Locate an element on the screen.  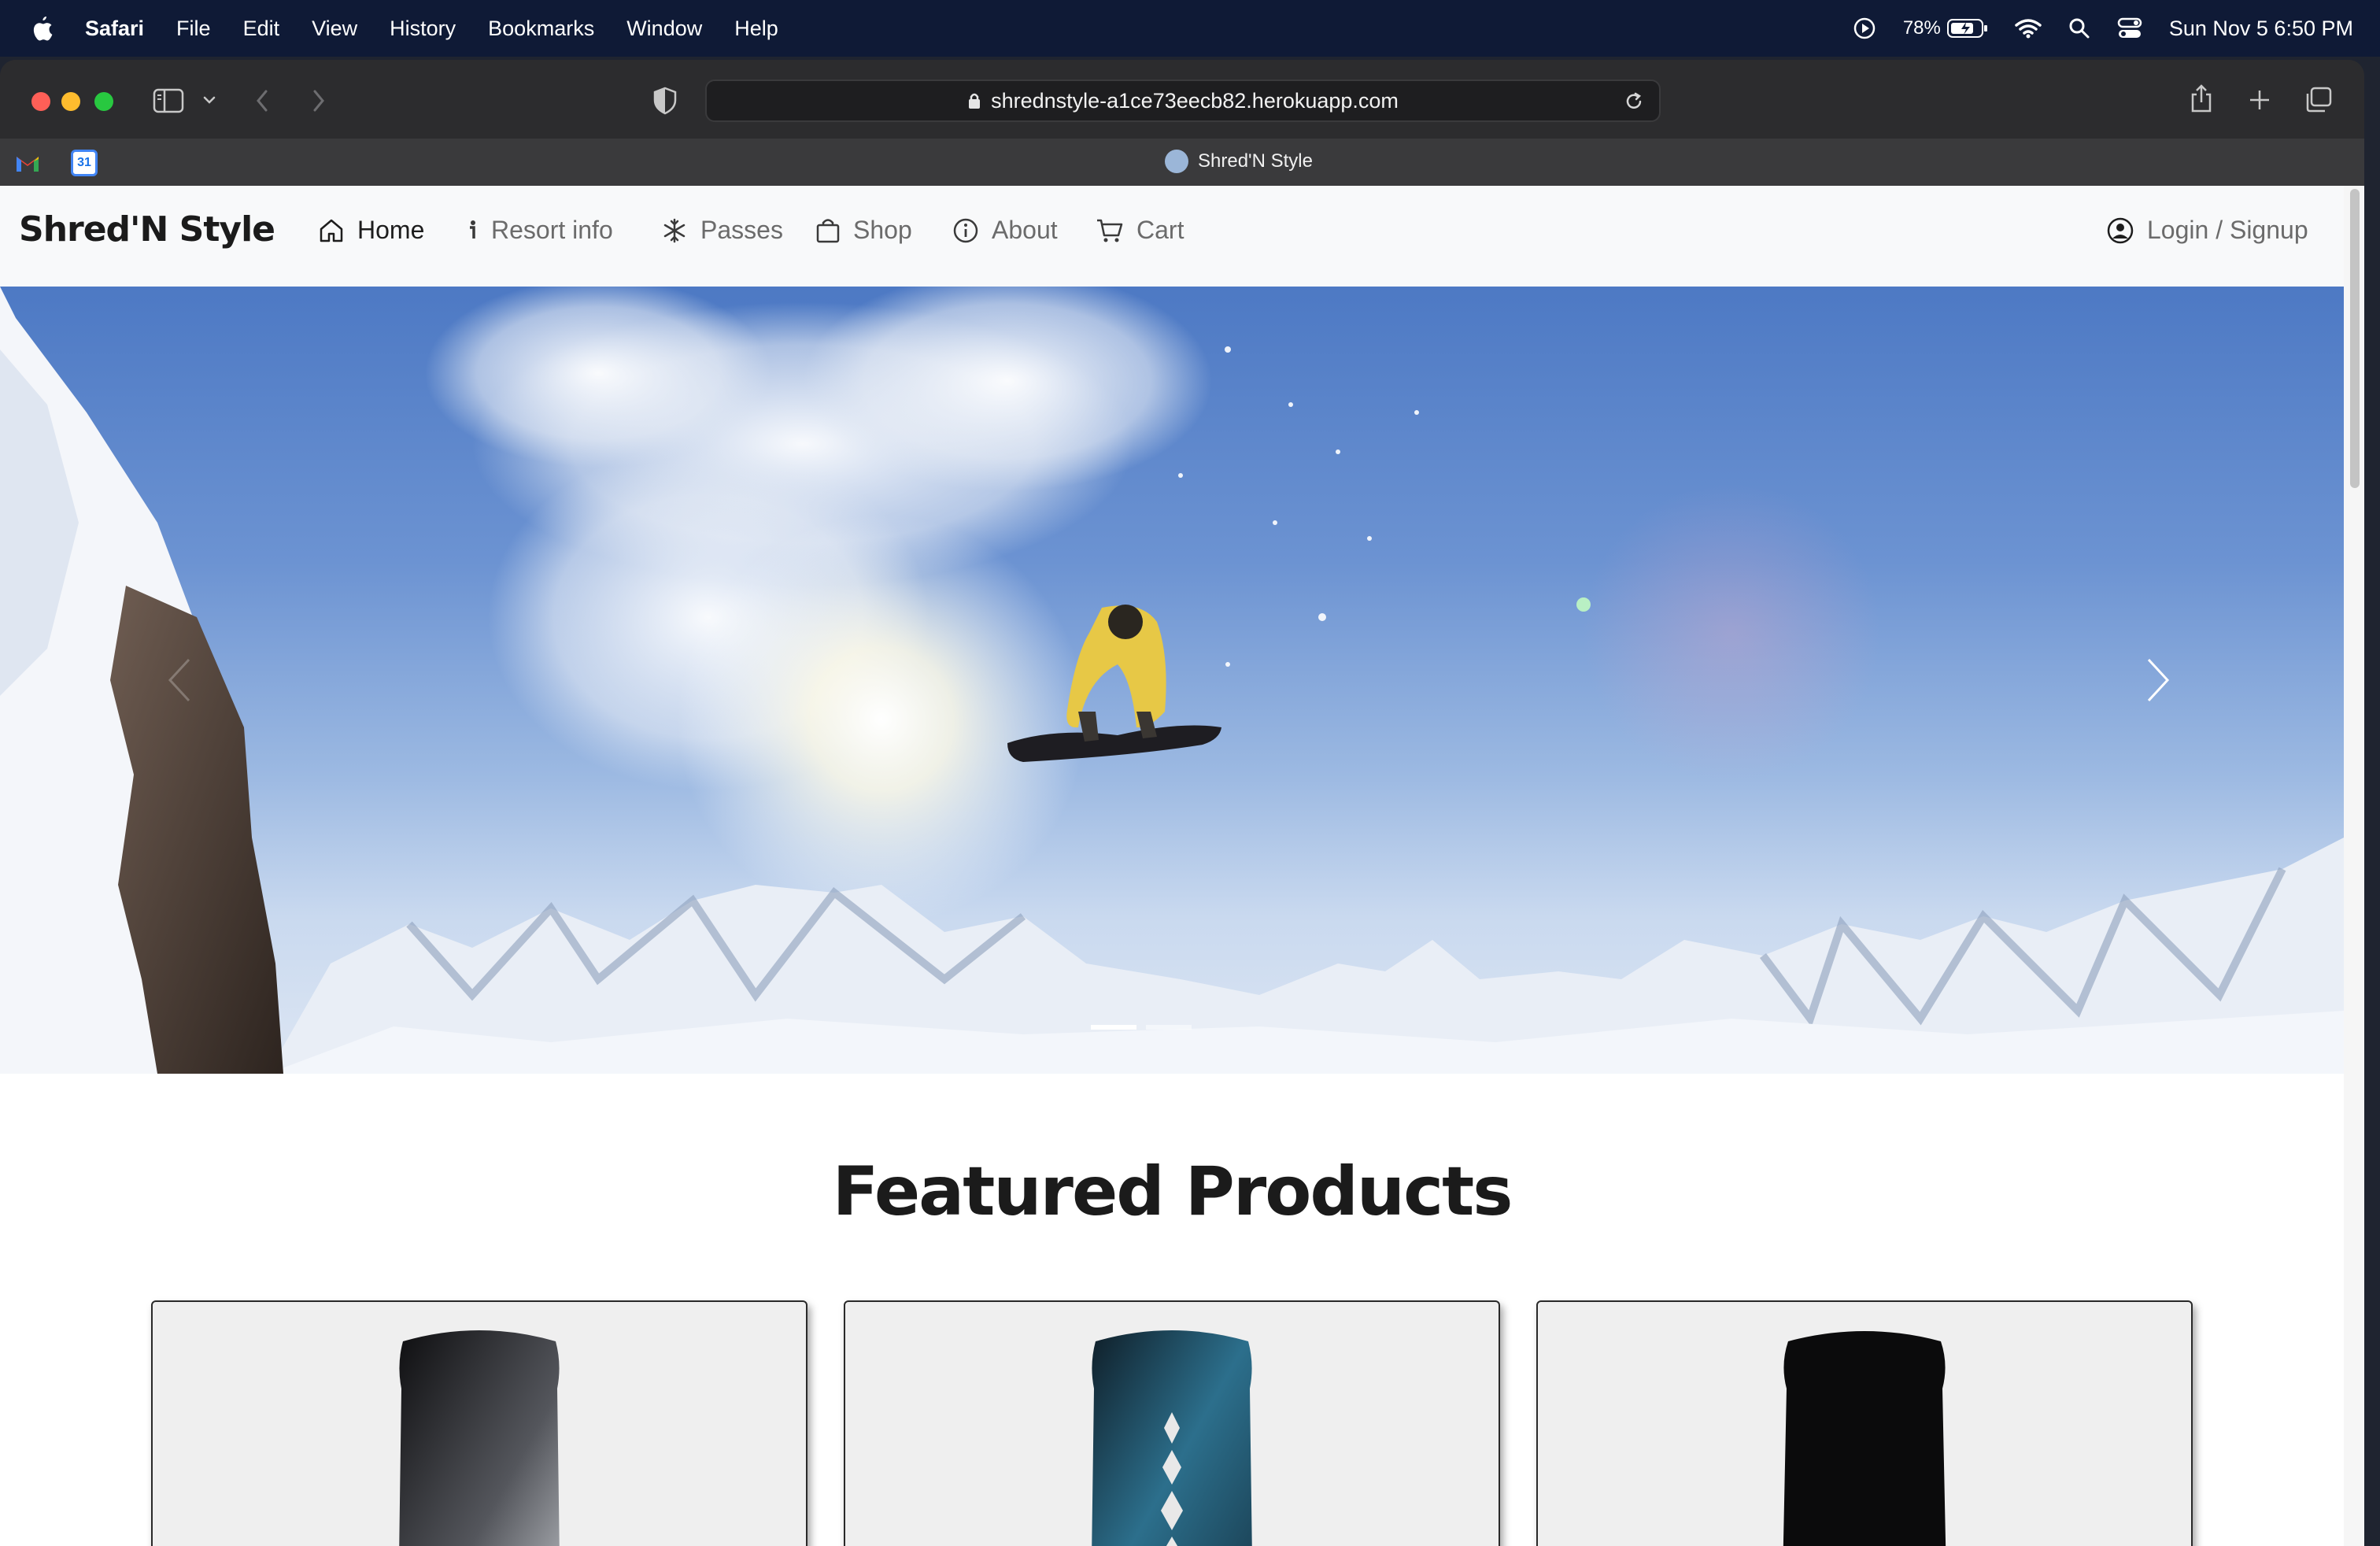
carousel-indicators is located at coordinates (1146, 1027).